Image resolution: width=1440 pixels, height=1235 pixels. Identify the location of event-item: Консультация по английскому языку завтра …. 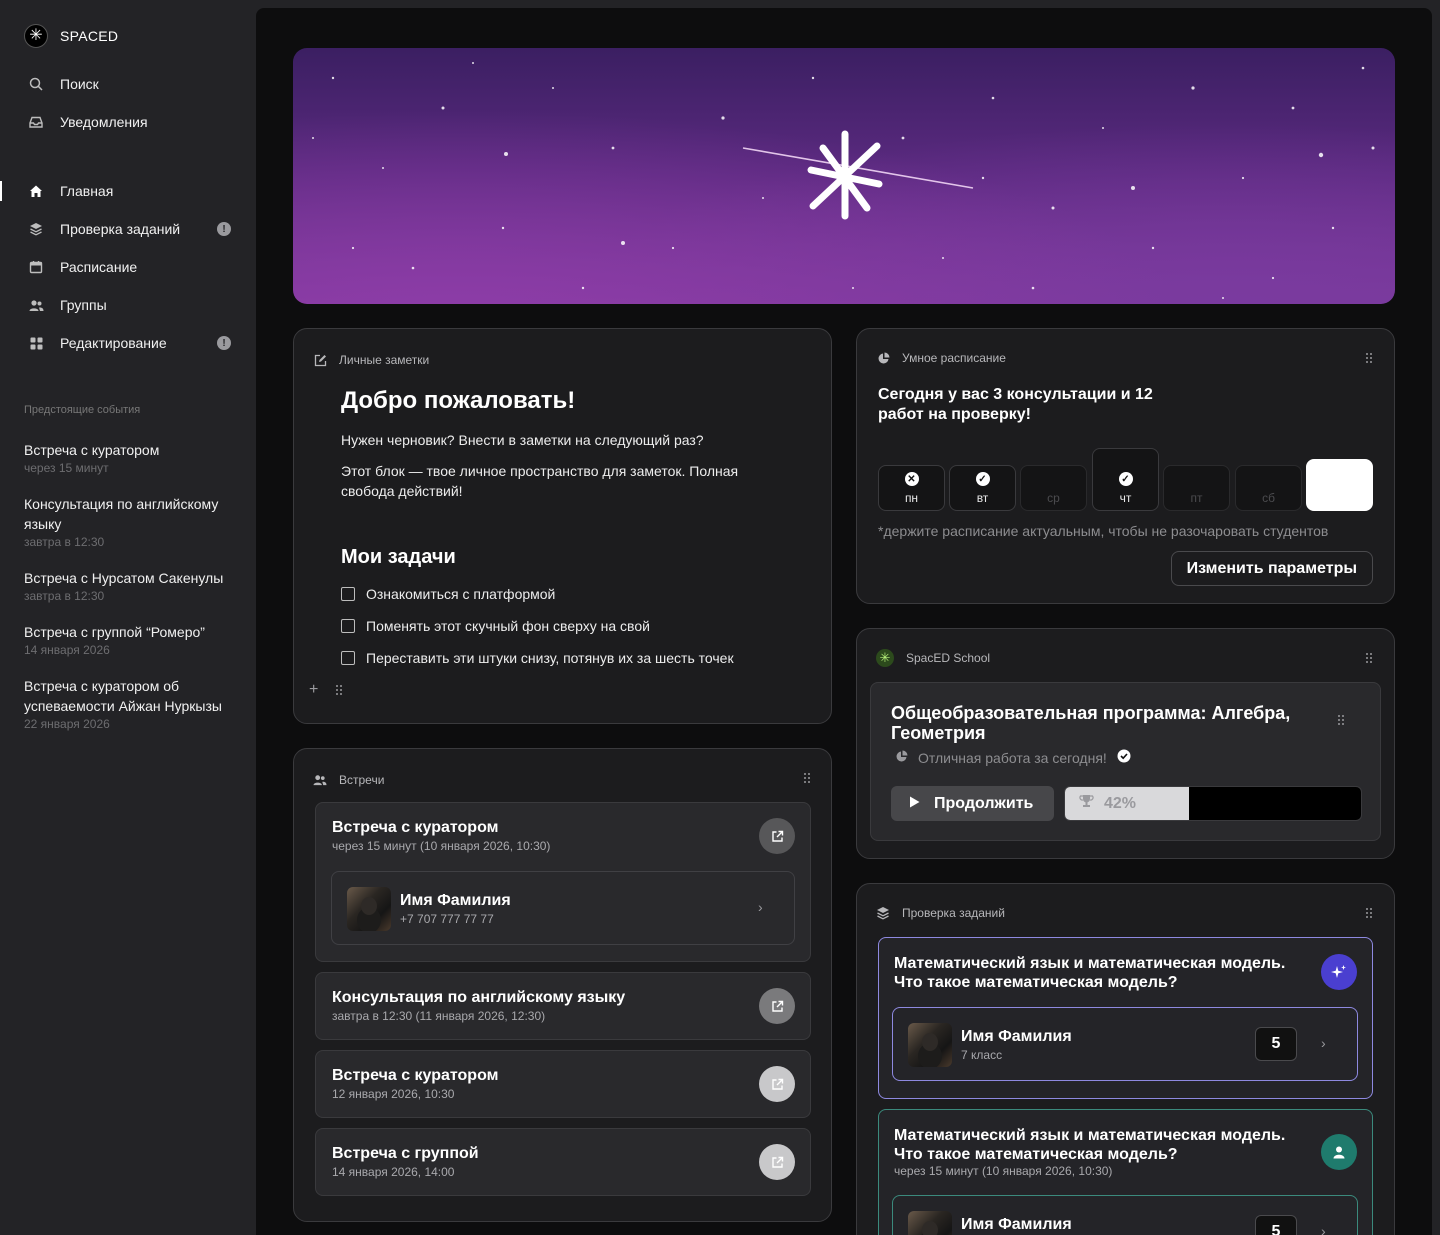
(129, 522).